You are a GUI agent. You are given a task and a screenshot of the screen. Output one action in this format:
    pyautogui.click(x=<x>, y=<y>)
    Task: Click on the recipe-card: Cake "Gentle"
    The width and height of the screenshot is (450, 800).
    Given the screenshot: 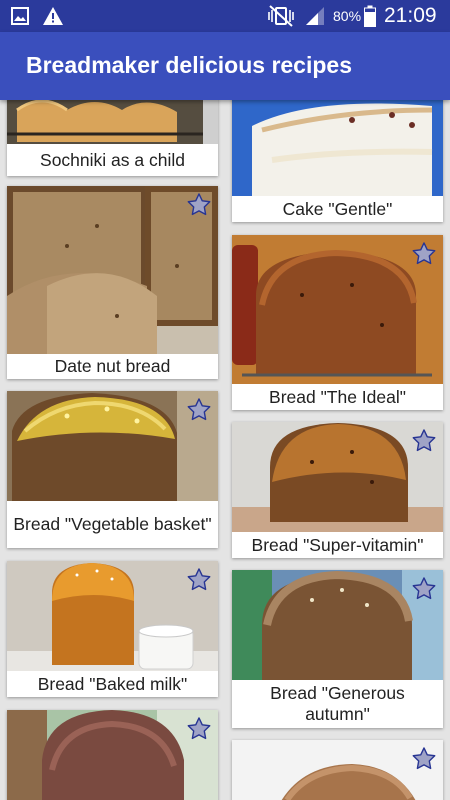 What is the action you would take?
    pyautogui.click(x=337, y=161)
    